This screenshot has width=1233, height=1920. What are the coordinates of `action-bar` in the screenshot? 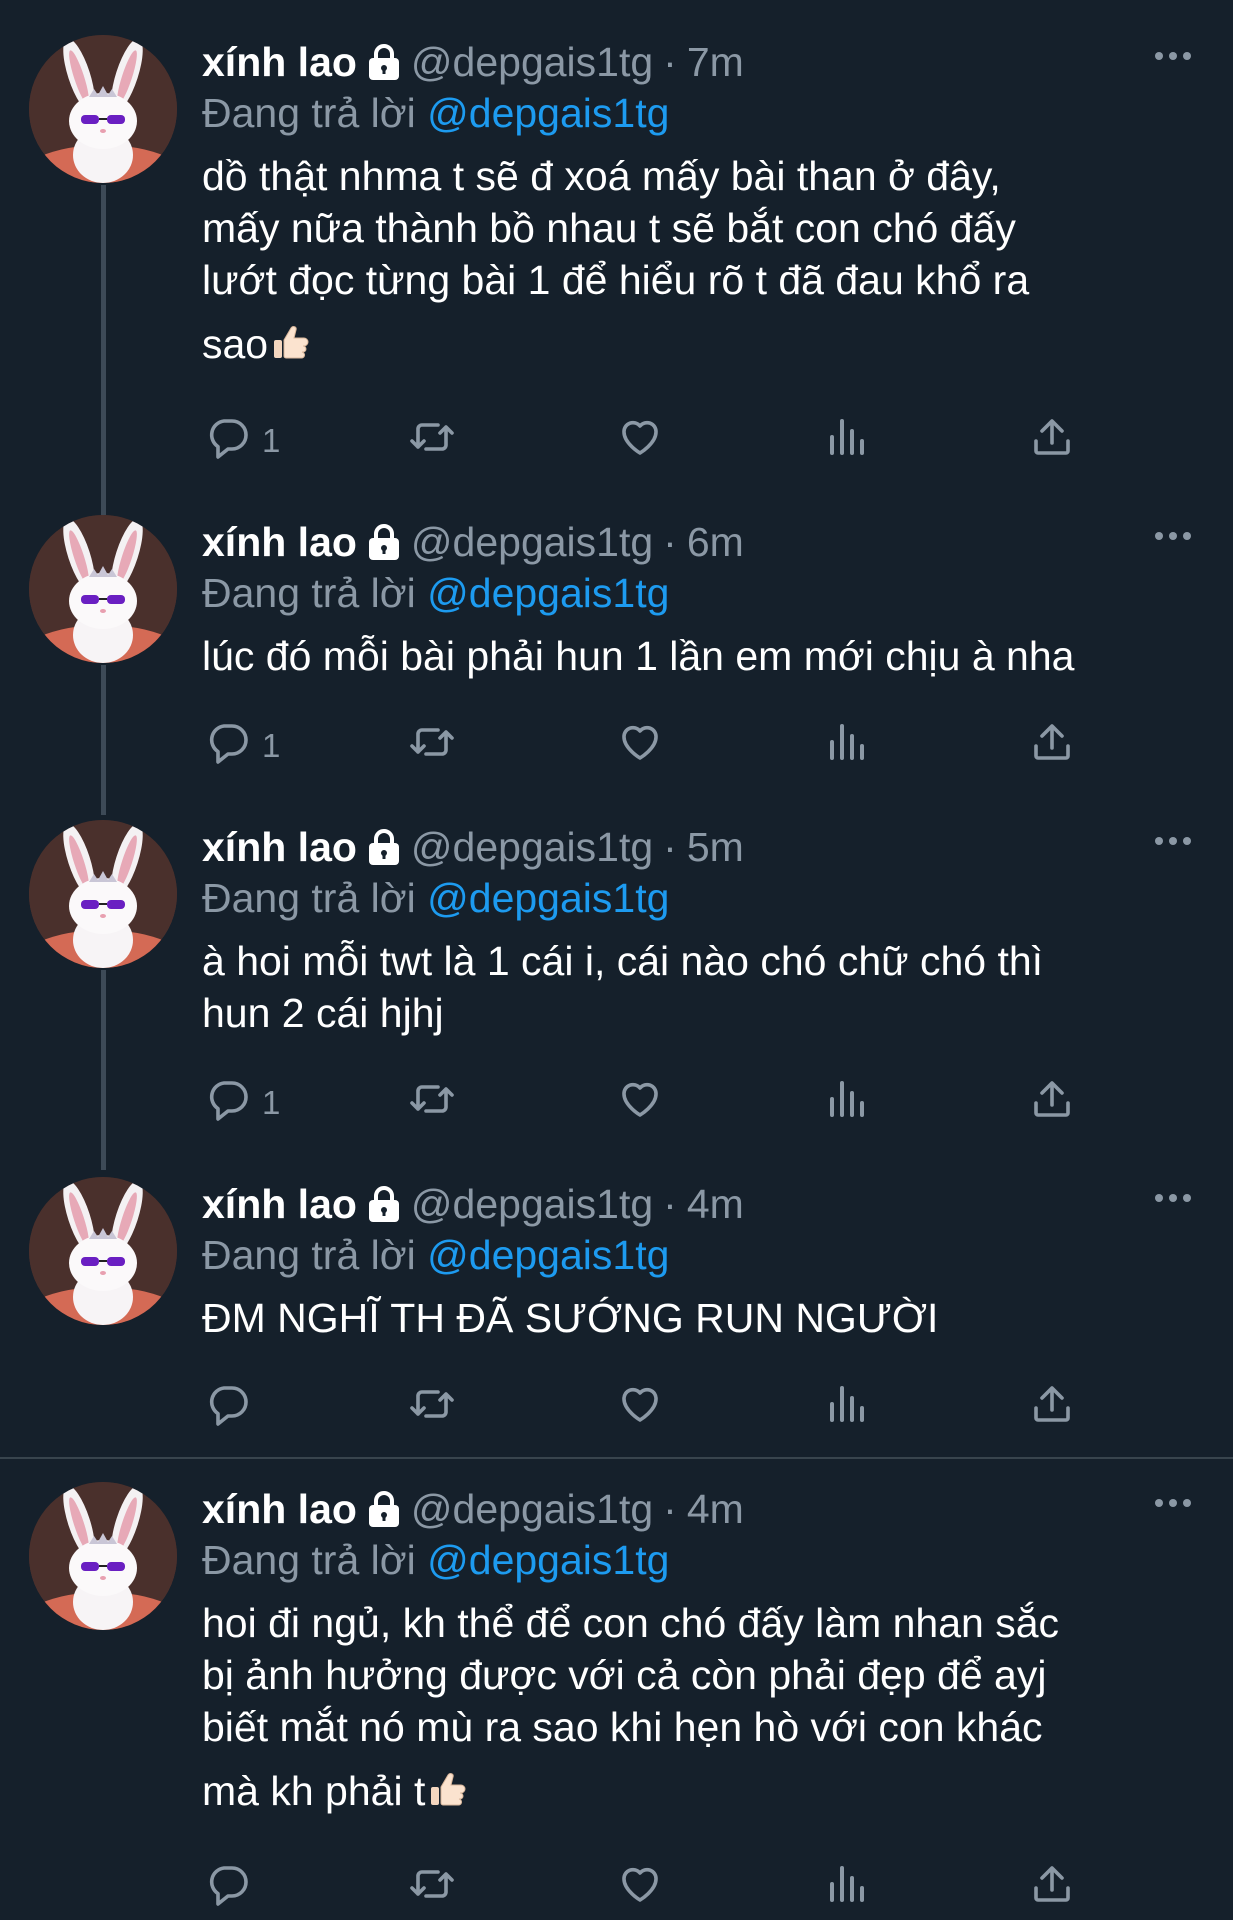 It's located at (616, 1410).